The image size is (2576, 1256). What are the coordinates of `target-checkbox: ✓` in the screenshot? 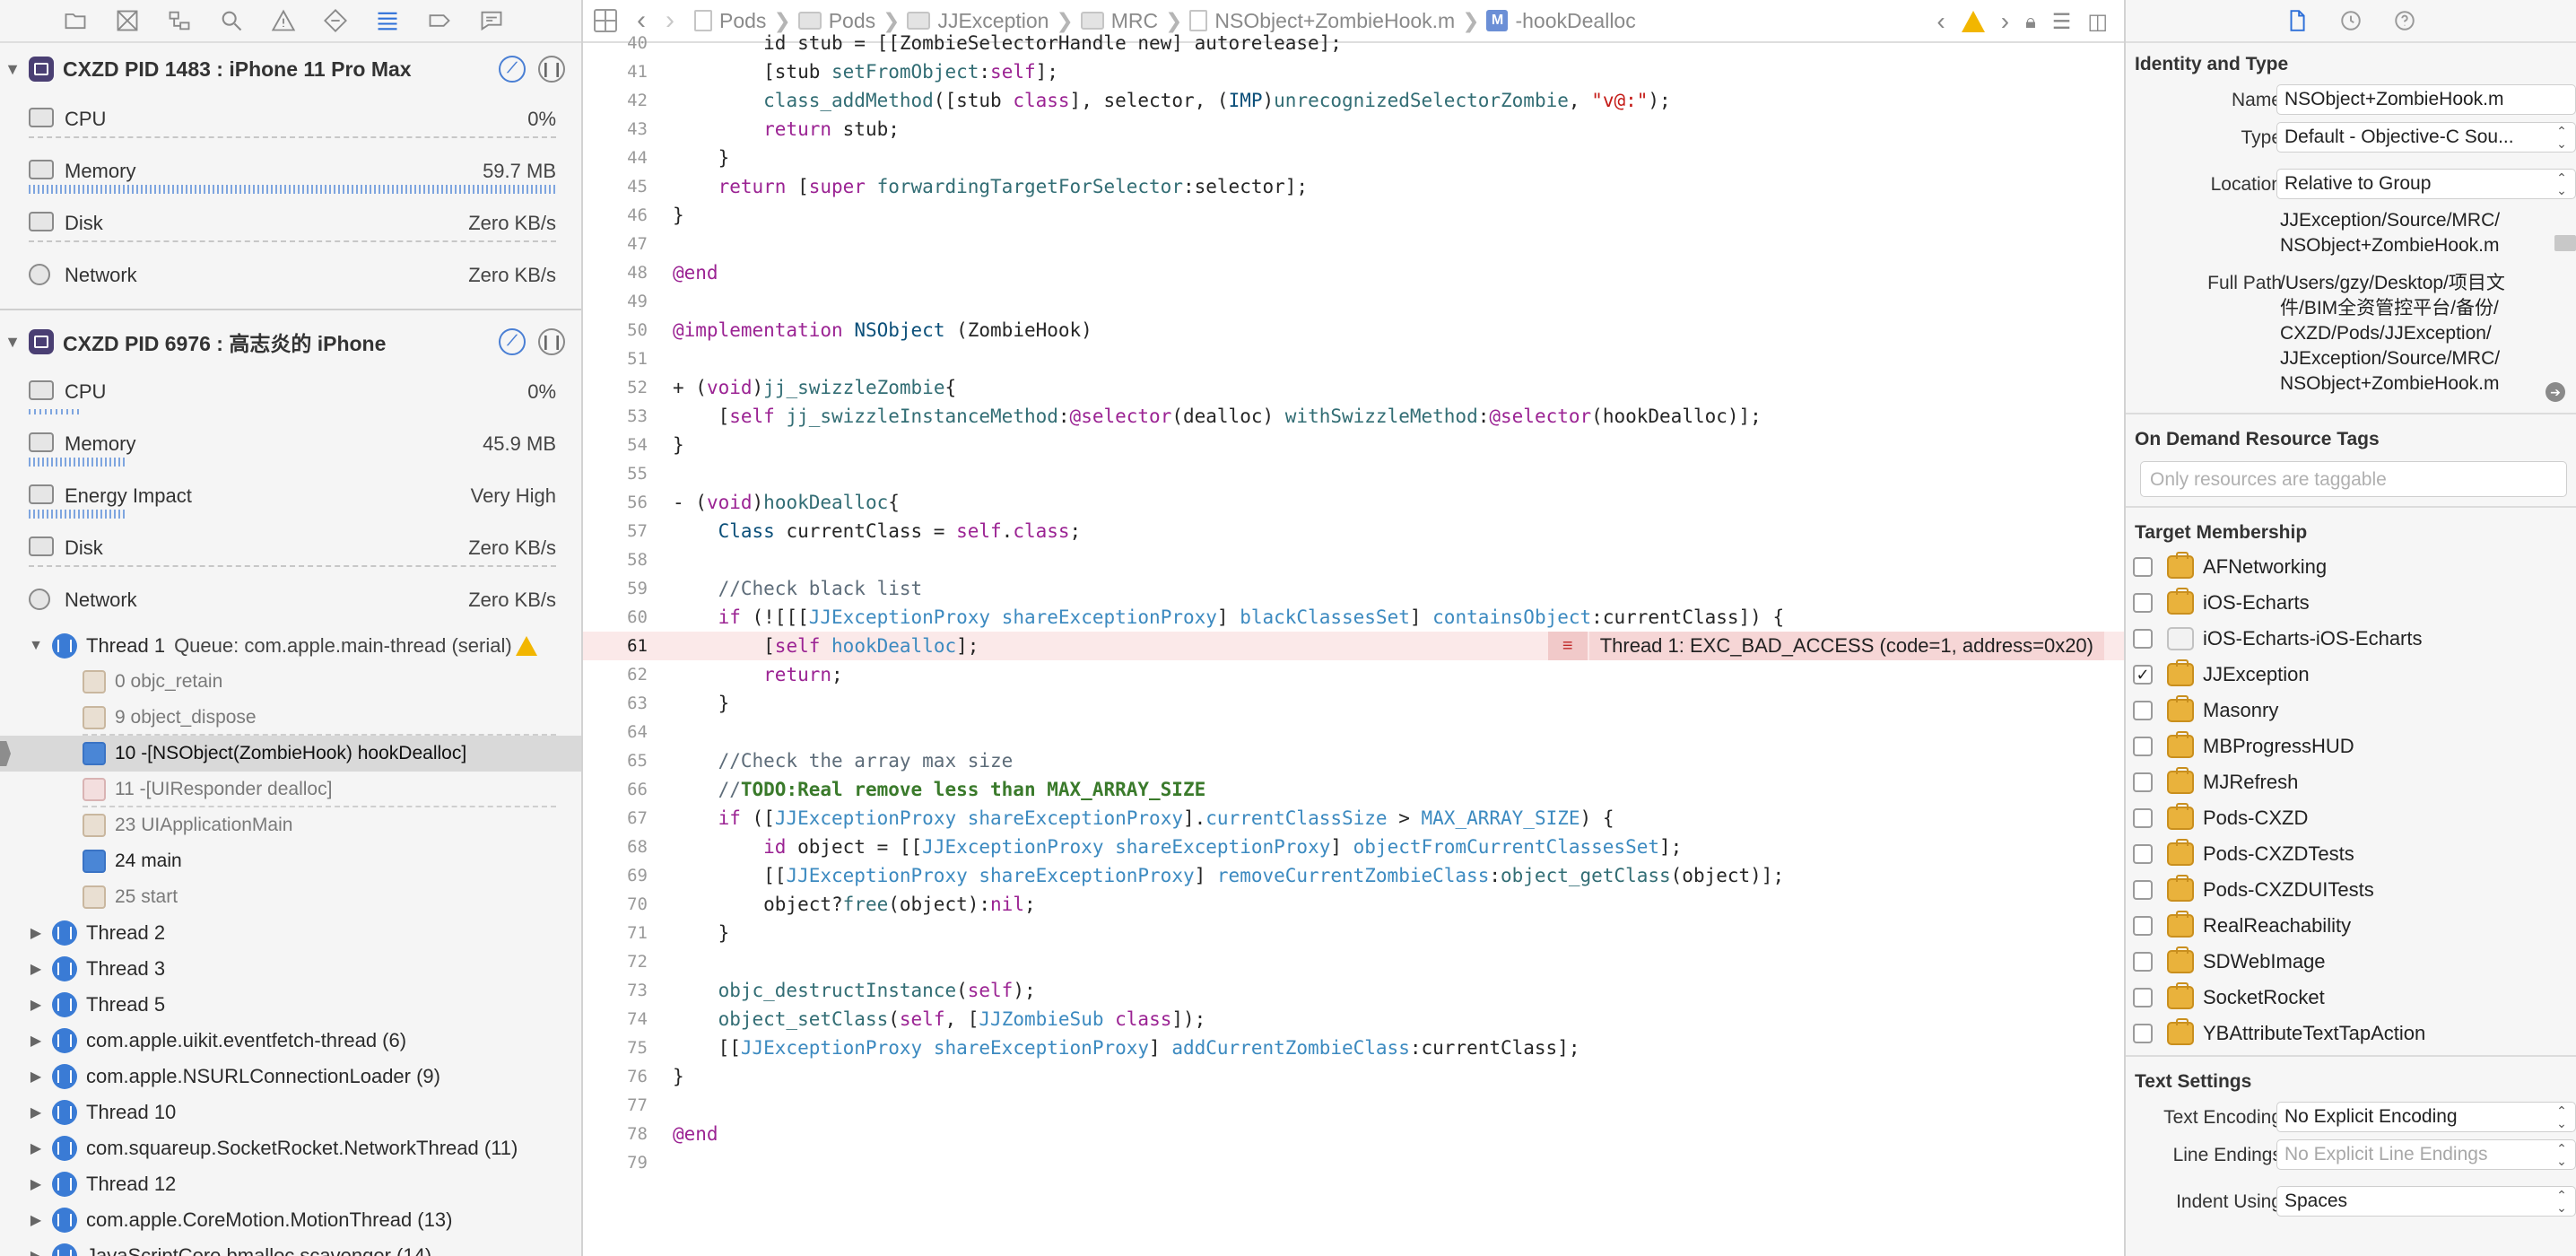 It's located at (2143, 675).